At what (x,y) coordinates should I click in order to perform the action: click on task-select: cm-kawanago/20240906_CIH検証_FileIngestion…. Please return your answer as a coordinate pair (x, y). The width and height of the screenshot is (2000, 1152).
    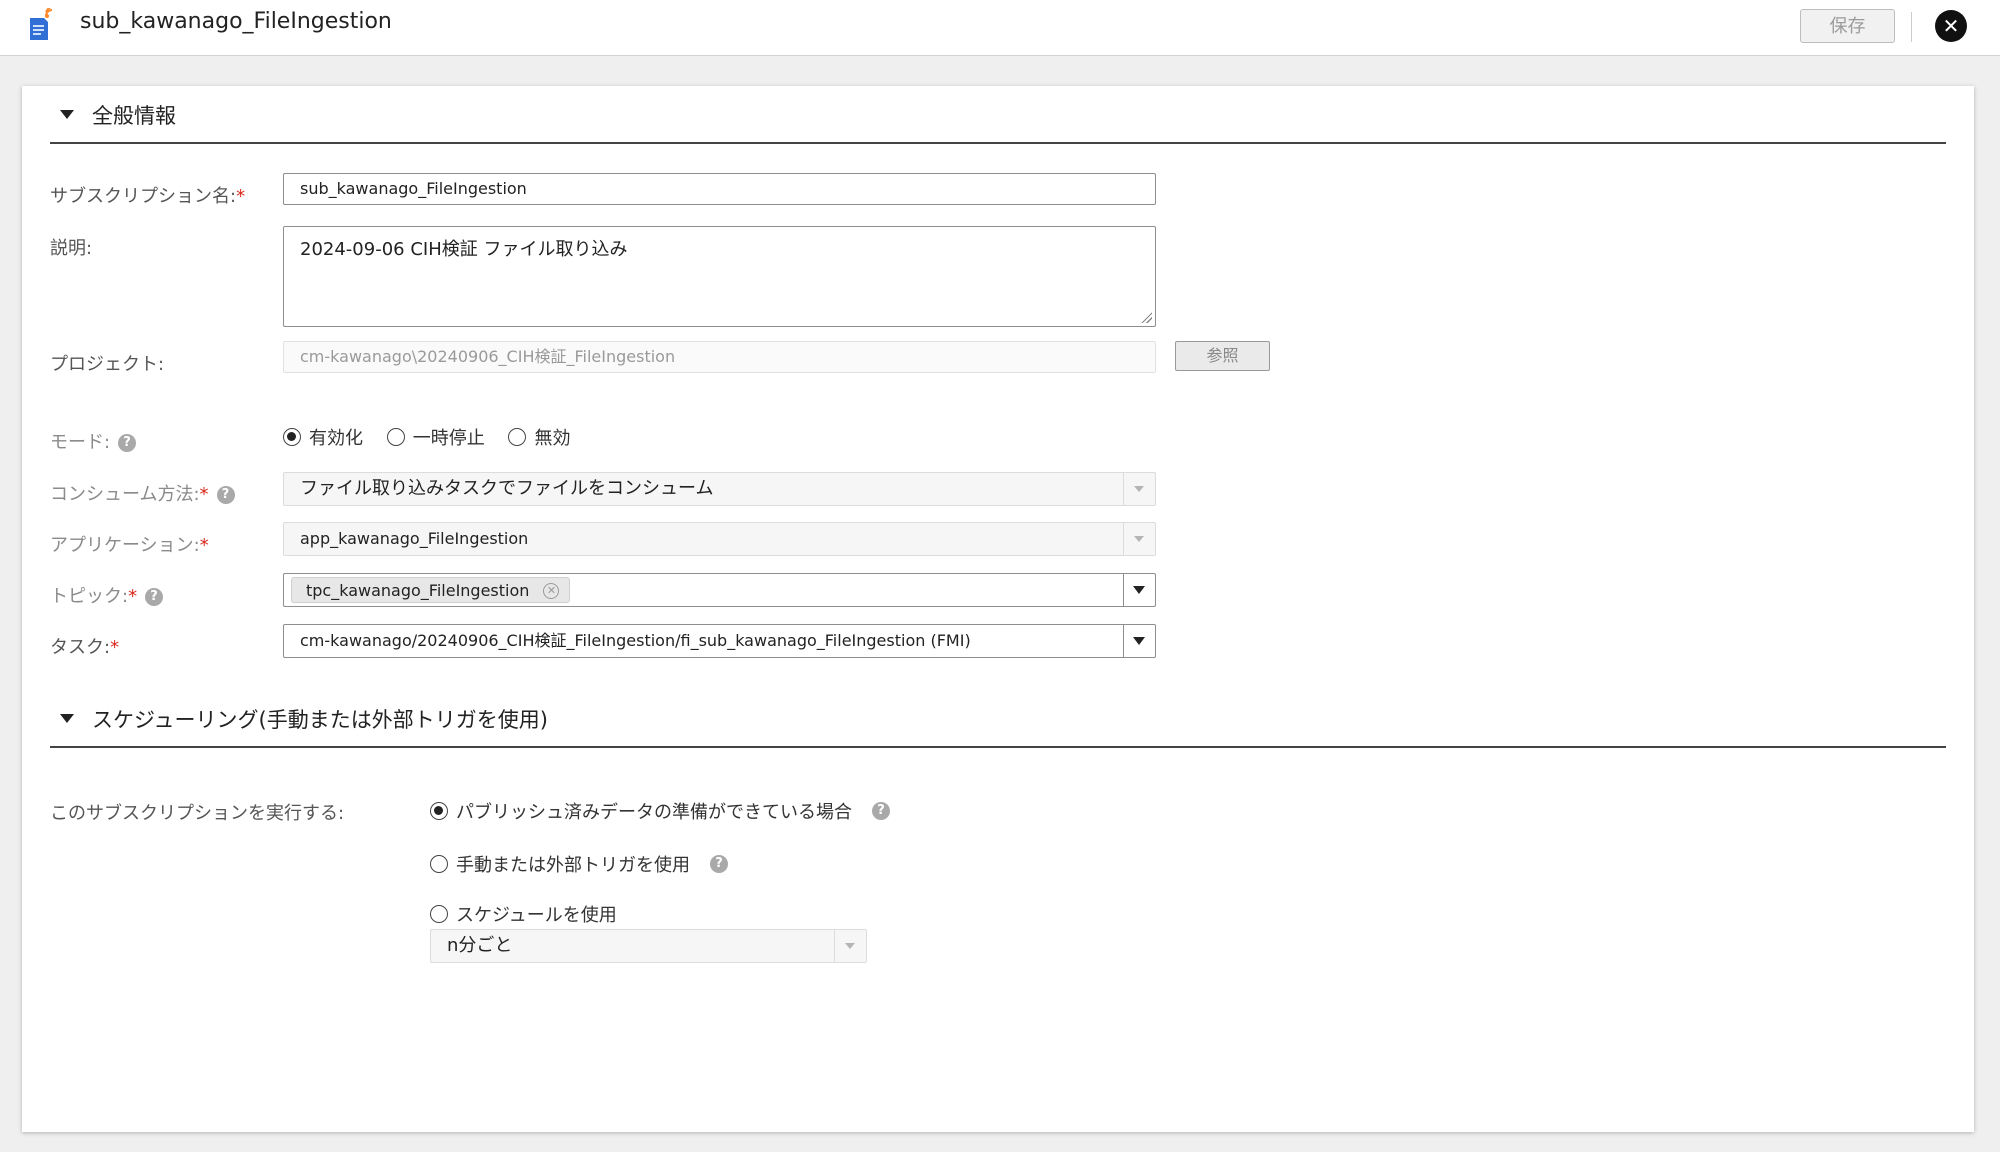
    Looking at the image, I should click on (719, 641).